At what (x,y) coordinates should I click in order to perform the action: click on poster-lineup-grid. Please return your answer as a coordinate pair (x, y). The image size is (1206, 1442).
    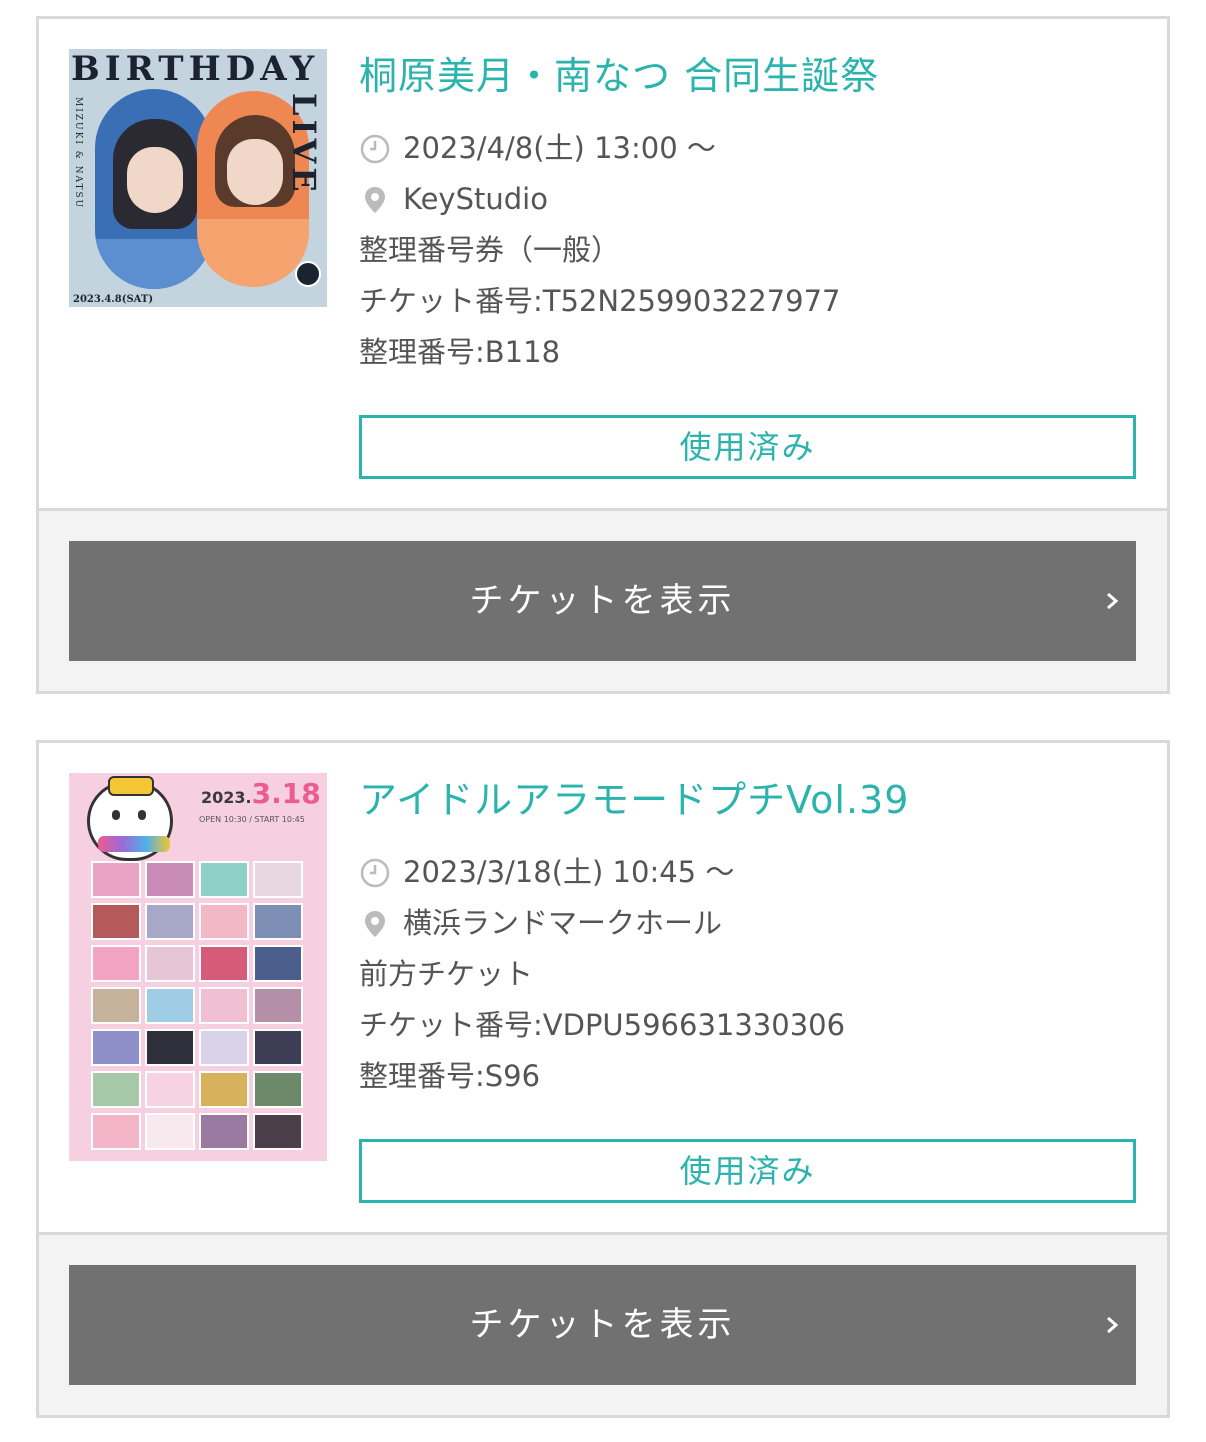
    Looking at the image, I should click on (198, 1005).